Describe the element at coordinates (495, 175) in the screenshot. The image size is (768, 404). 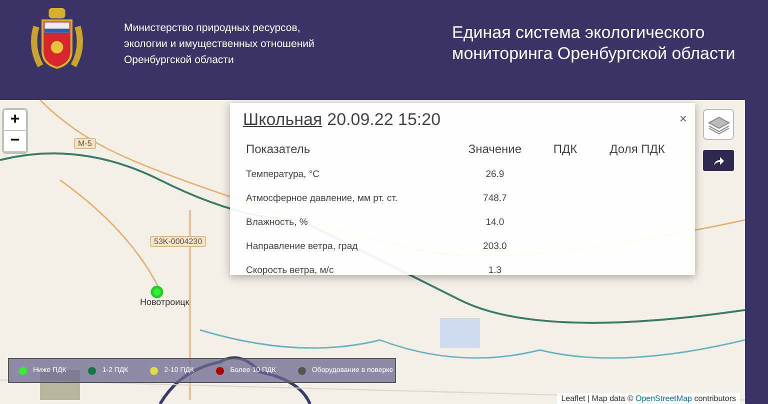
I see `value-cell-text: 26.9` at that location.